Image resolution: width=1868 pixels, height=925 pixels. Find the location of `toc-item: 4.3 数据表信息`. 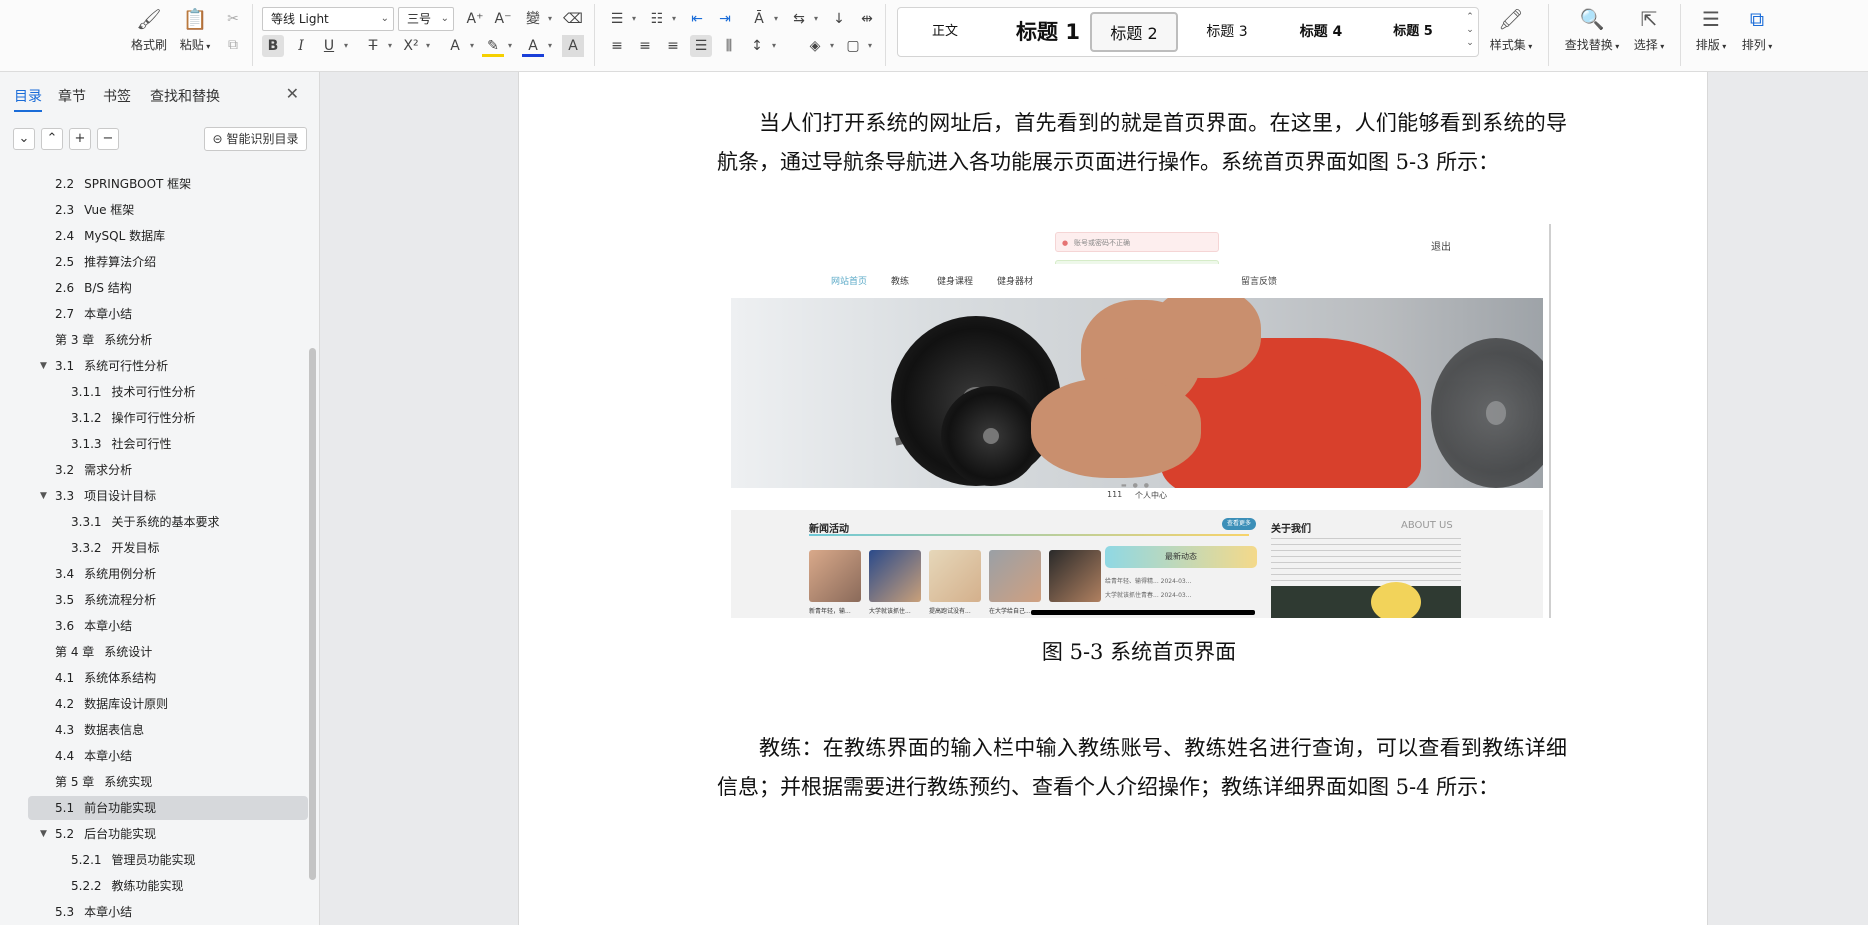

toc-item: 4.3 数据表信息 is located at coordinates (99, 730).